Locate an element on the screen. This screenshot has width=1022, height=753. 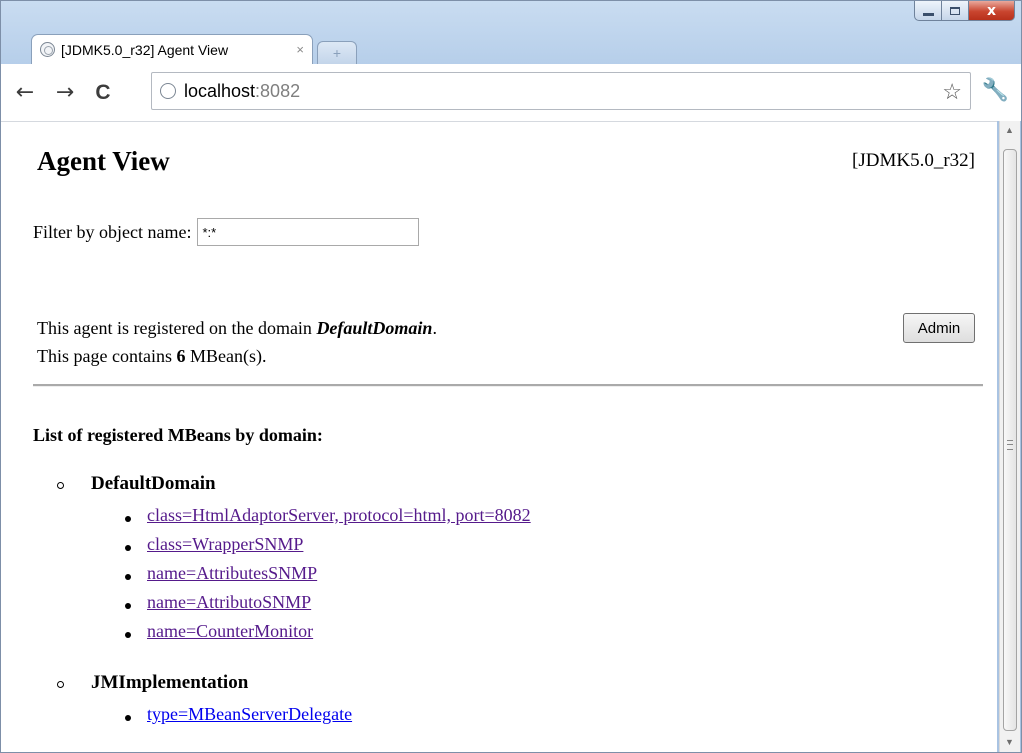
mbean-link: class=WrapperSNMP is located at coordinates (225, 544).